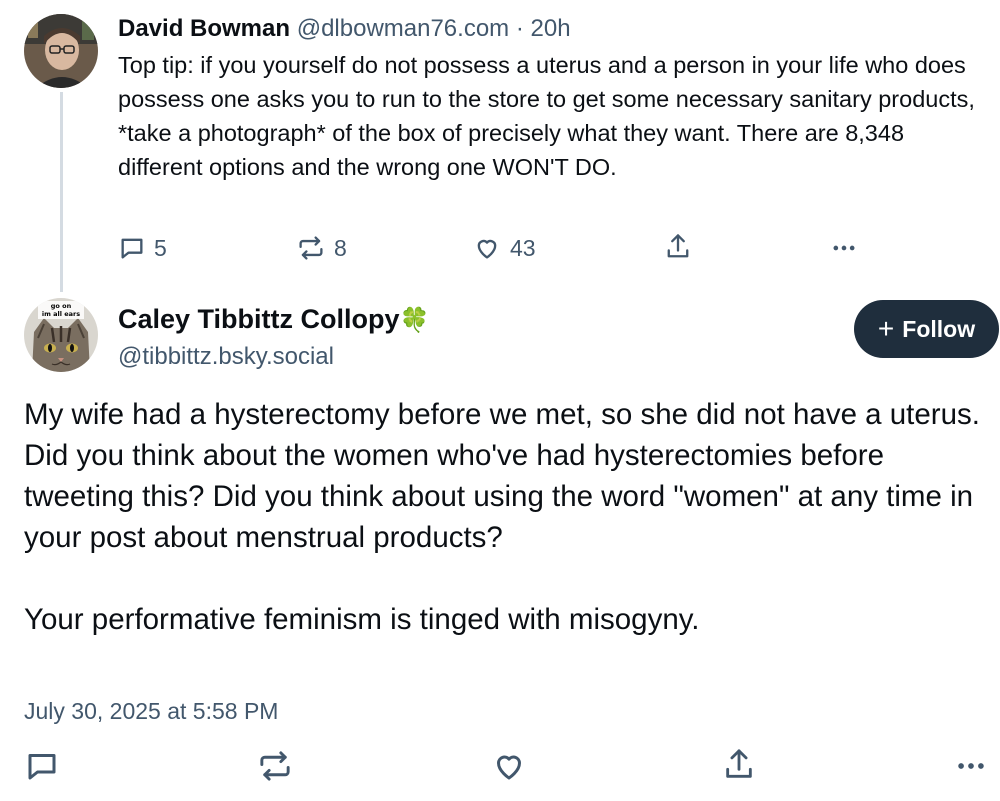 Image resolution: width=1000 pixels, height=801 pixels. I want to click on parent-post-header: David Bowman @dlbowman76.com · 20h, so click(553, 29).